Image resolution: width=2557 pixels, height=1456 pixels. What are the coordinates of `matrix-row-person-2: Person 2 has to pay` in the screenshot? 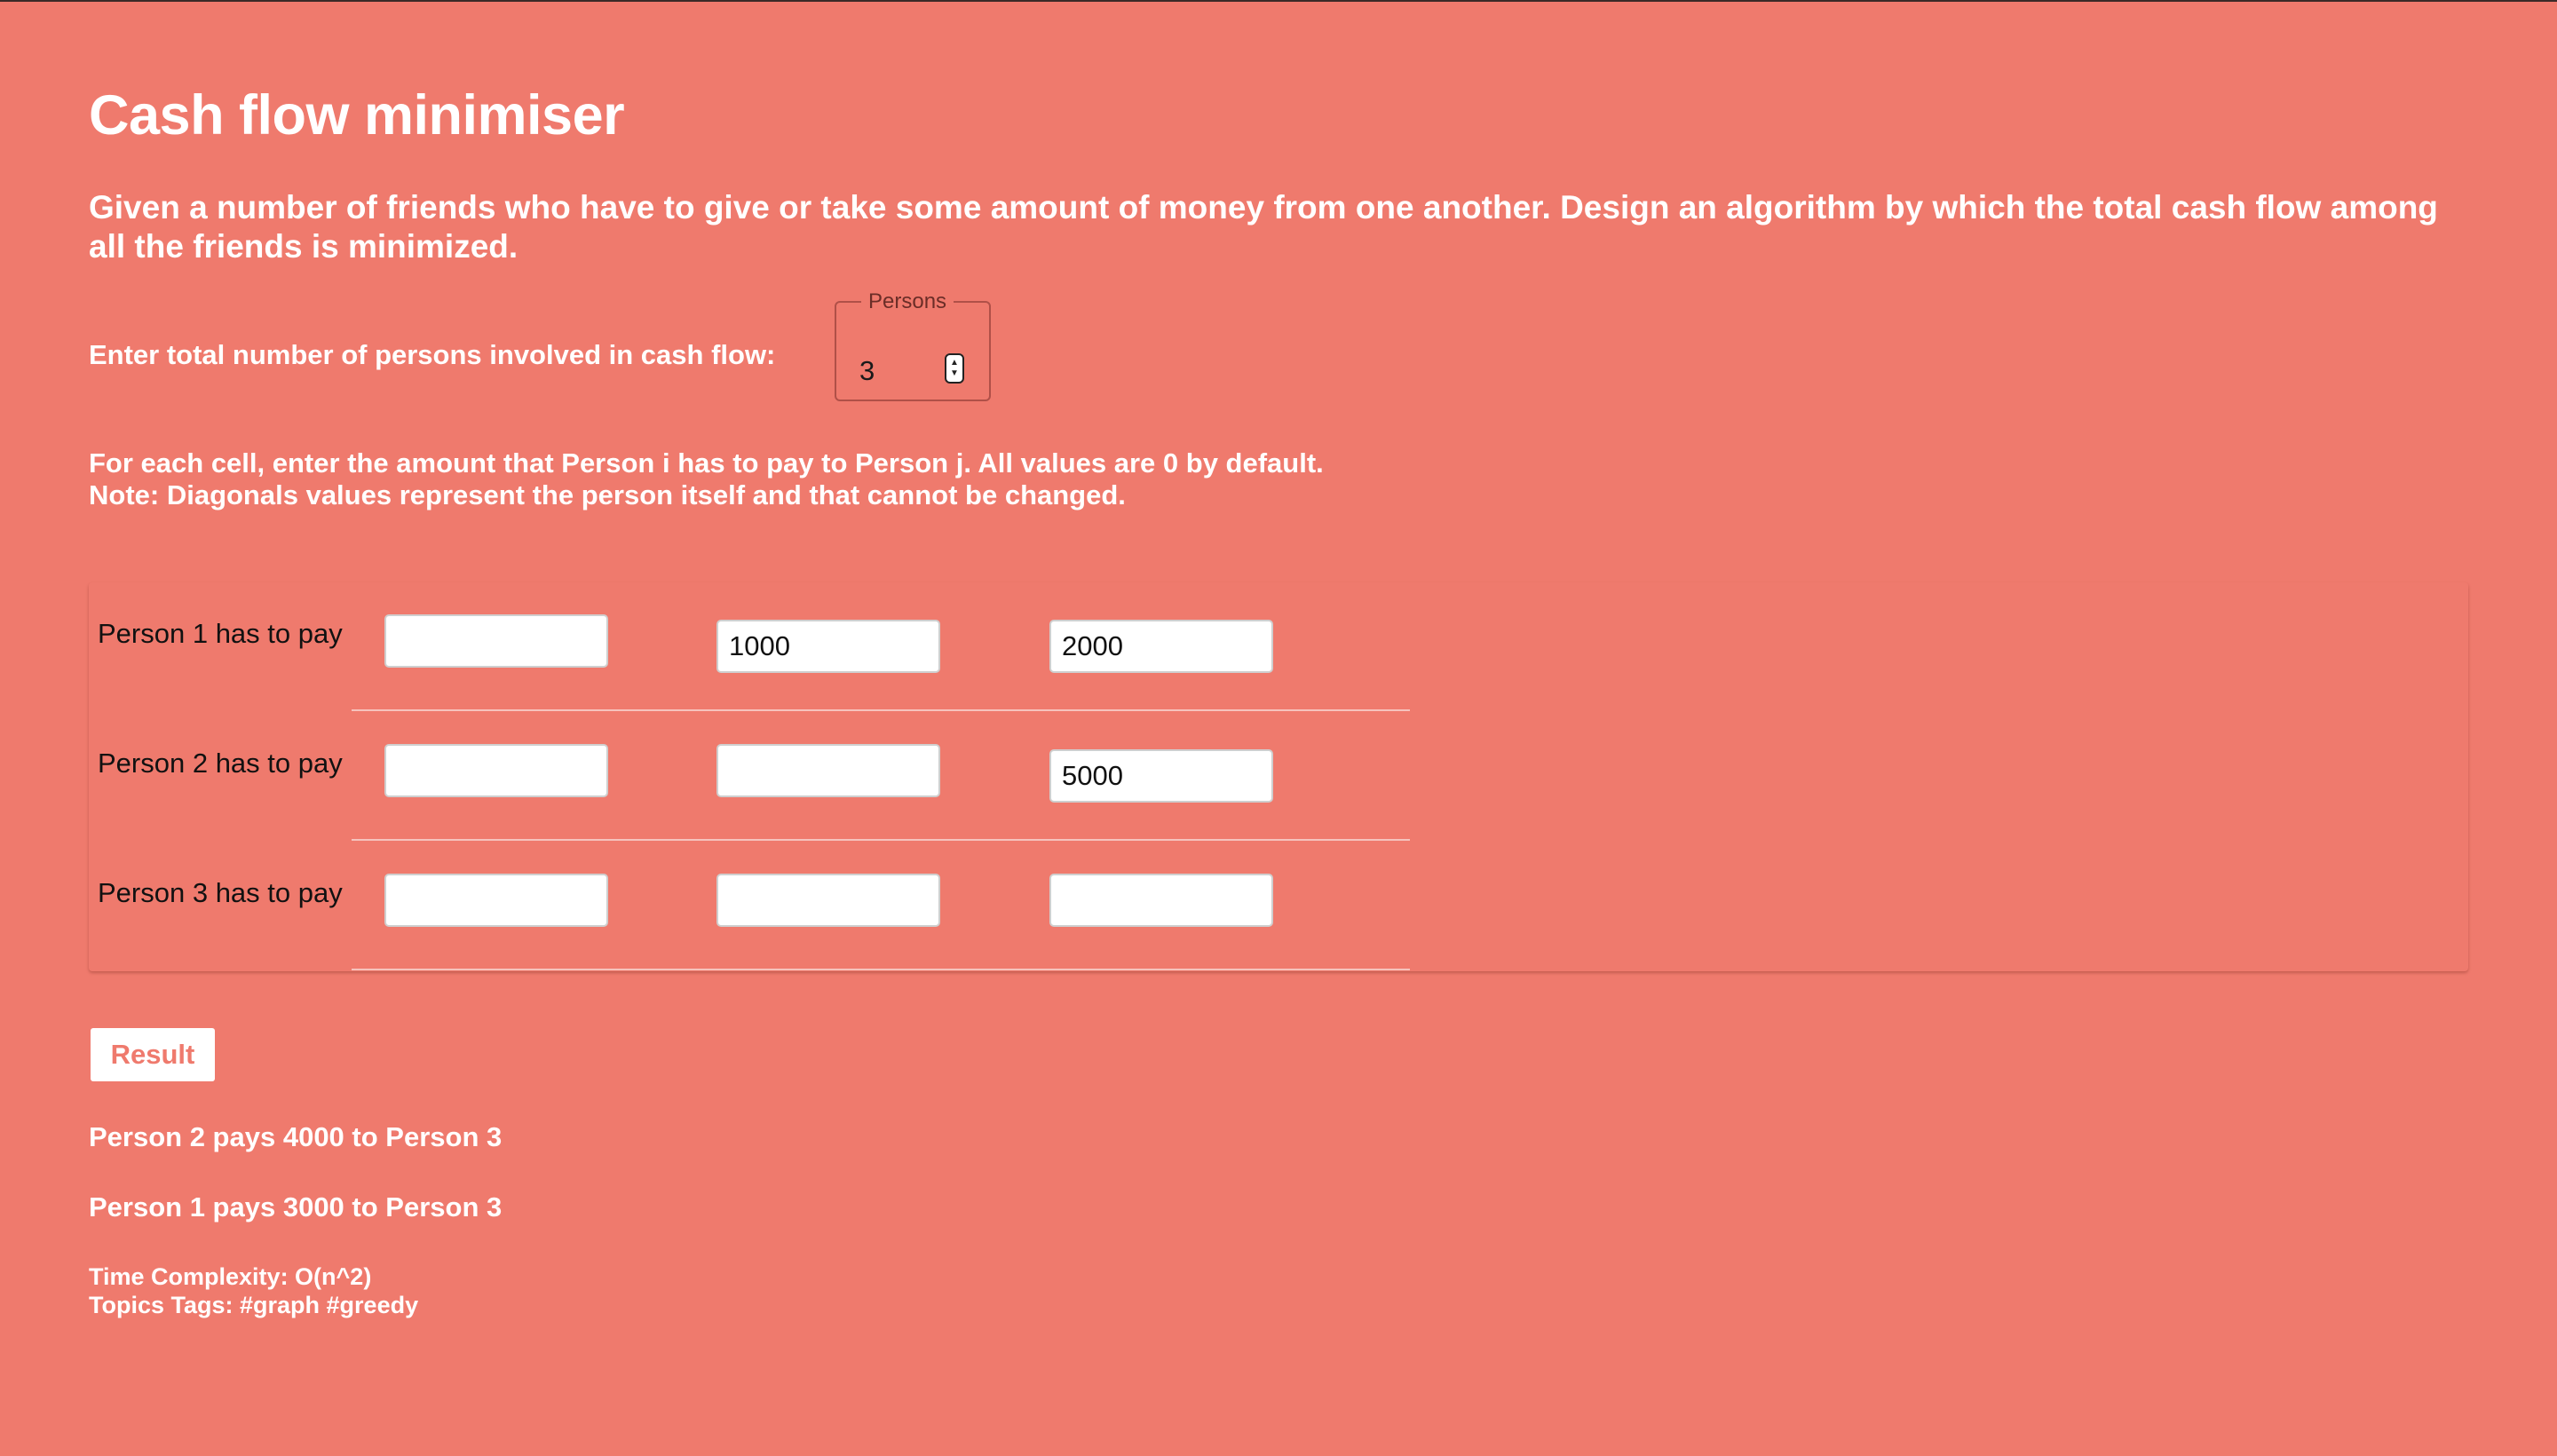 It's located at (749, 776).